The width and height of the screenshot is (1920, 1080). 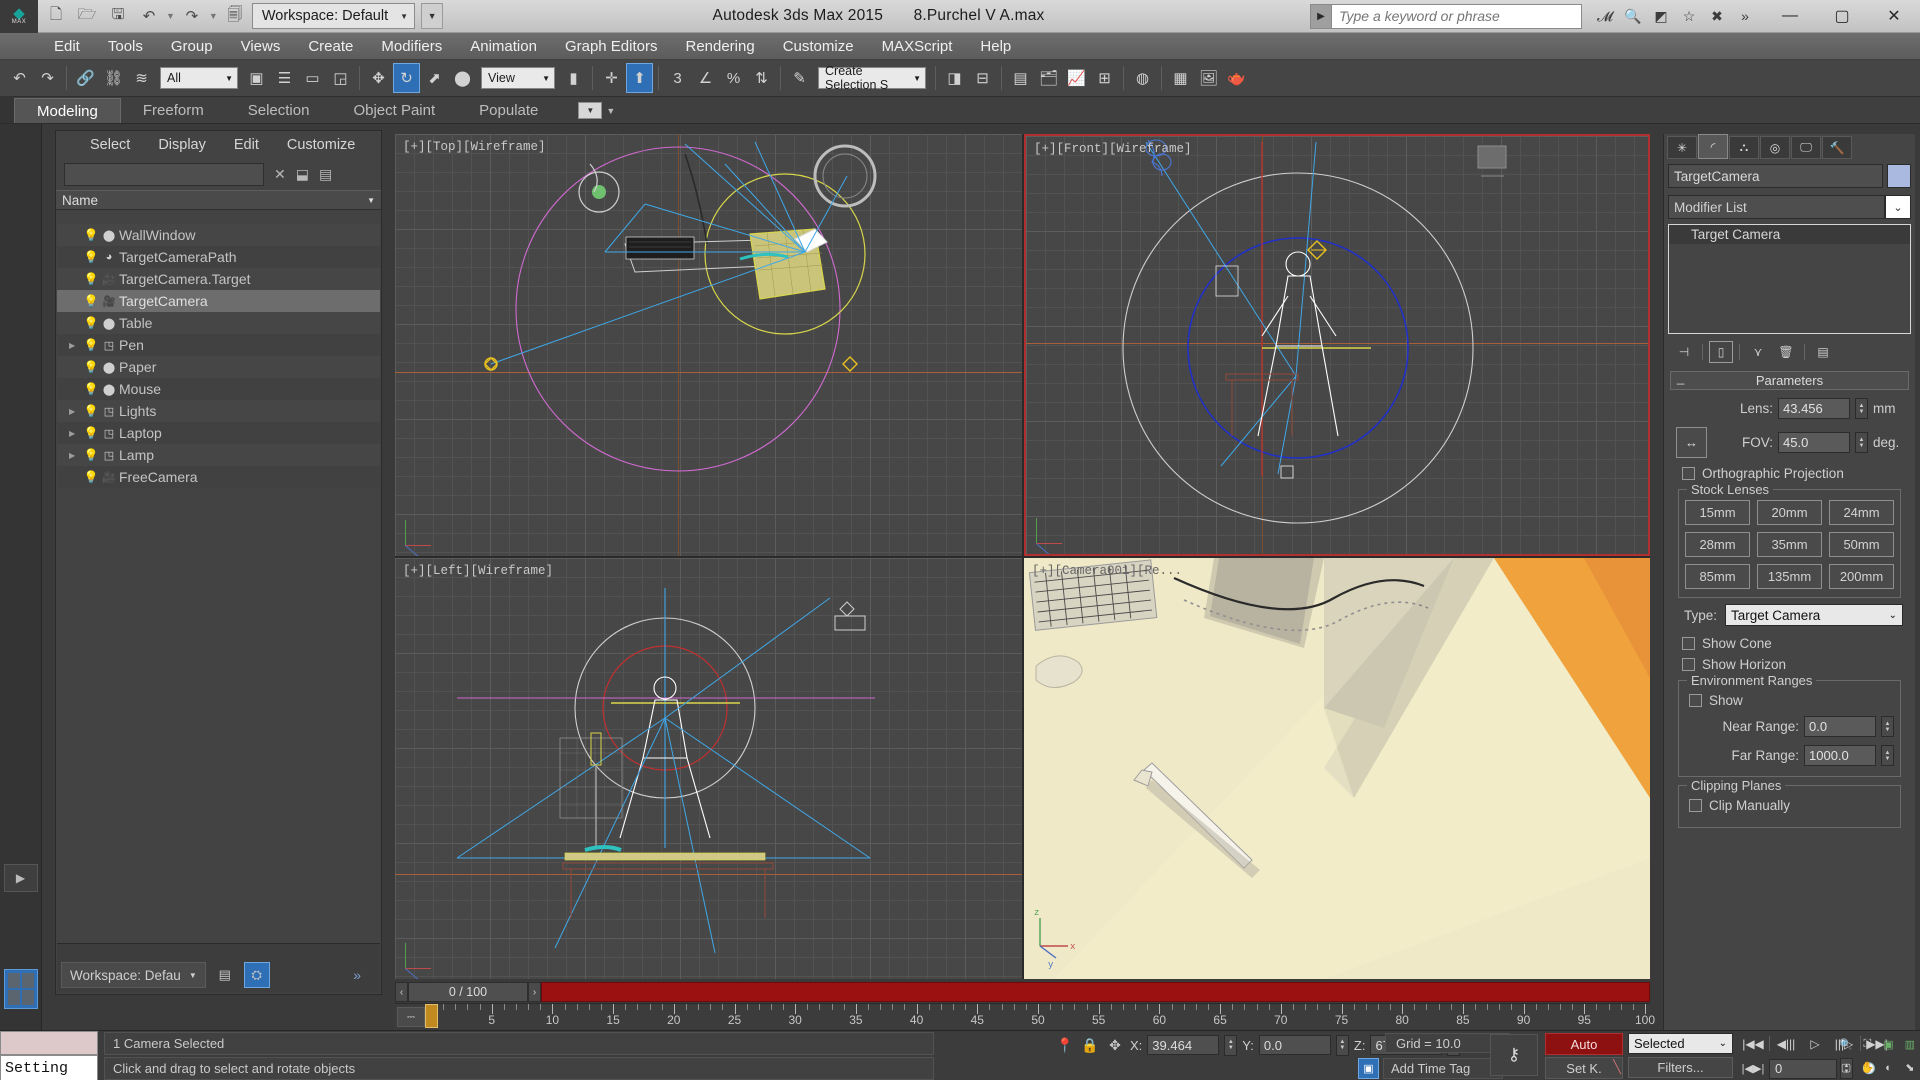 I want to click on explorer-menu-customize: Customize, so click(x=321, y=145).